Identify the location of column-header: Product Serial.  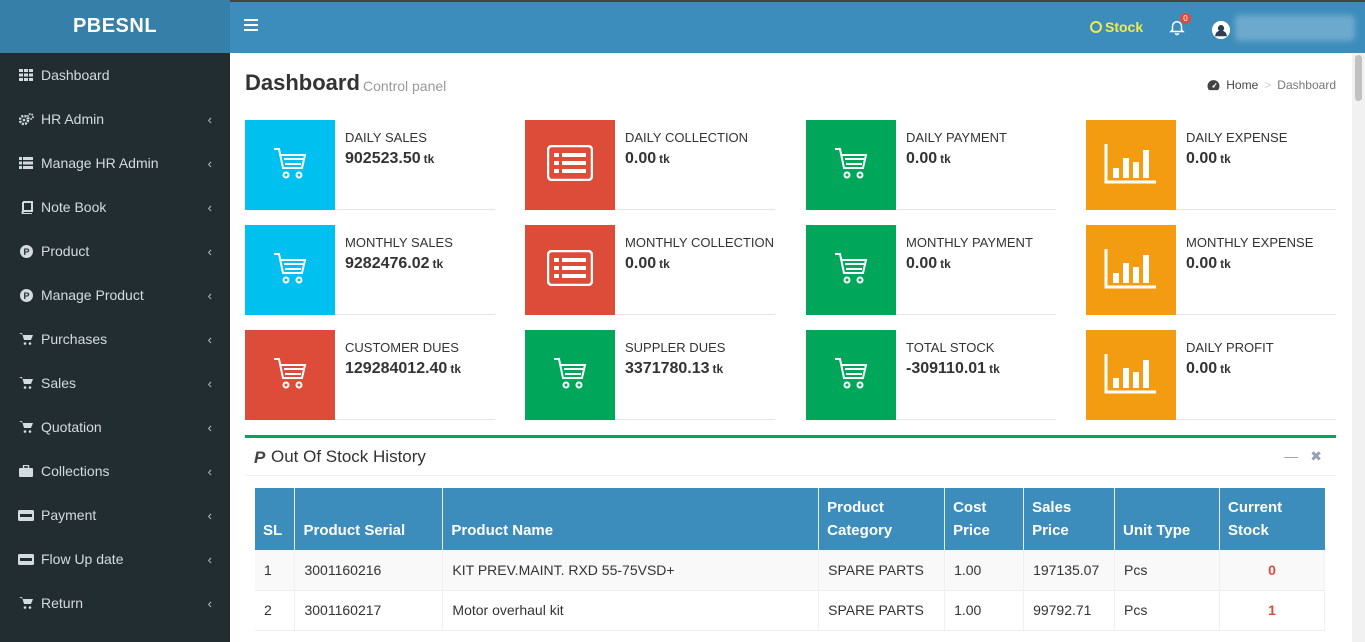
(369, 519).